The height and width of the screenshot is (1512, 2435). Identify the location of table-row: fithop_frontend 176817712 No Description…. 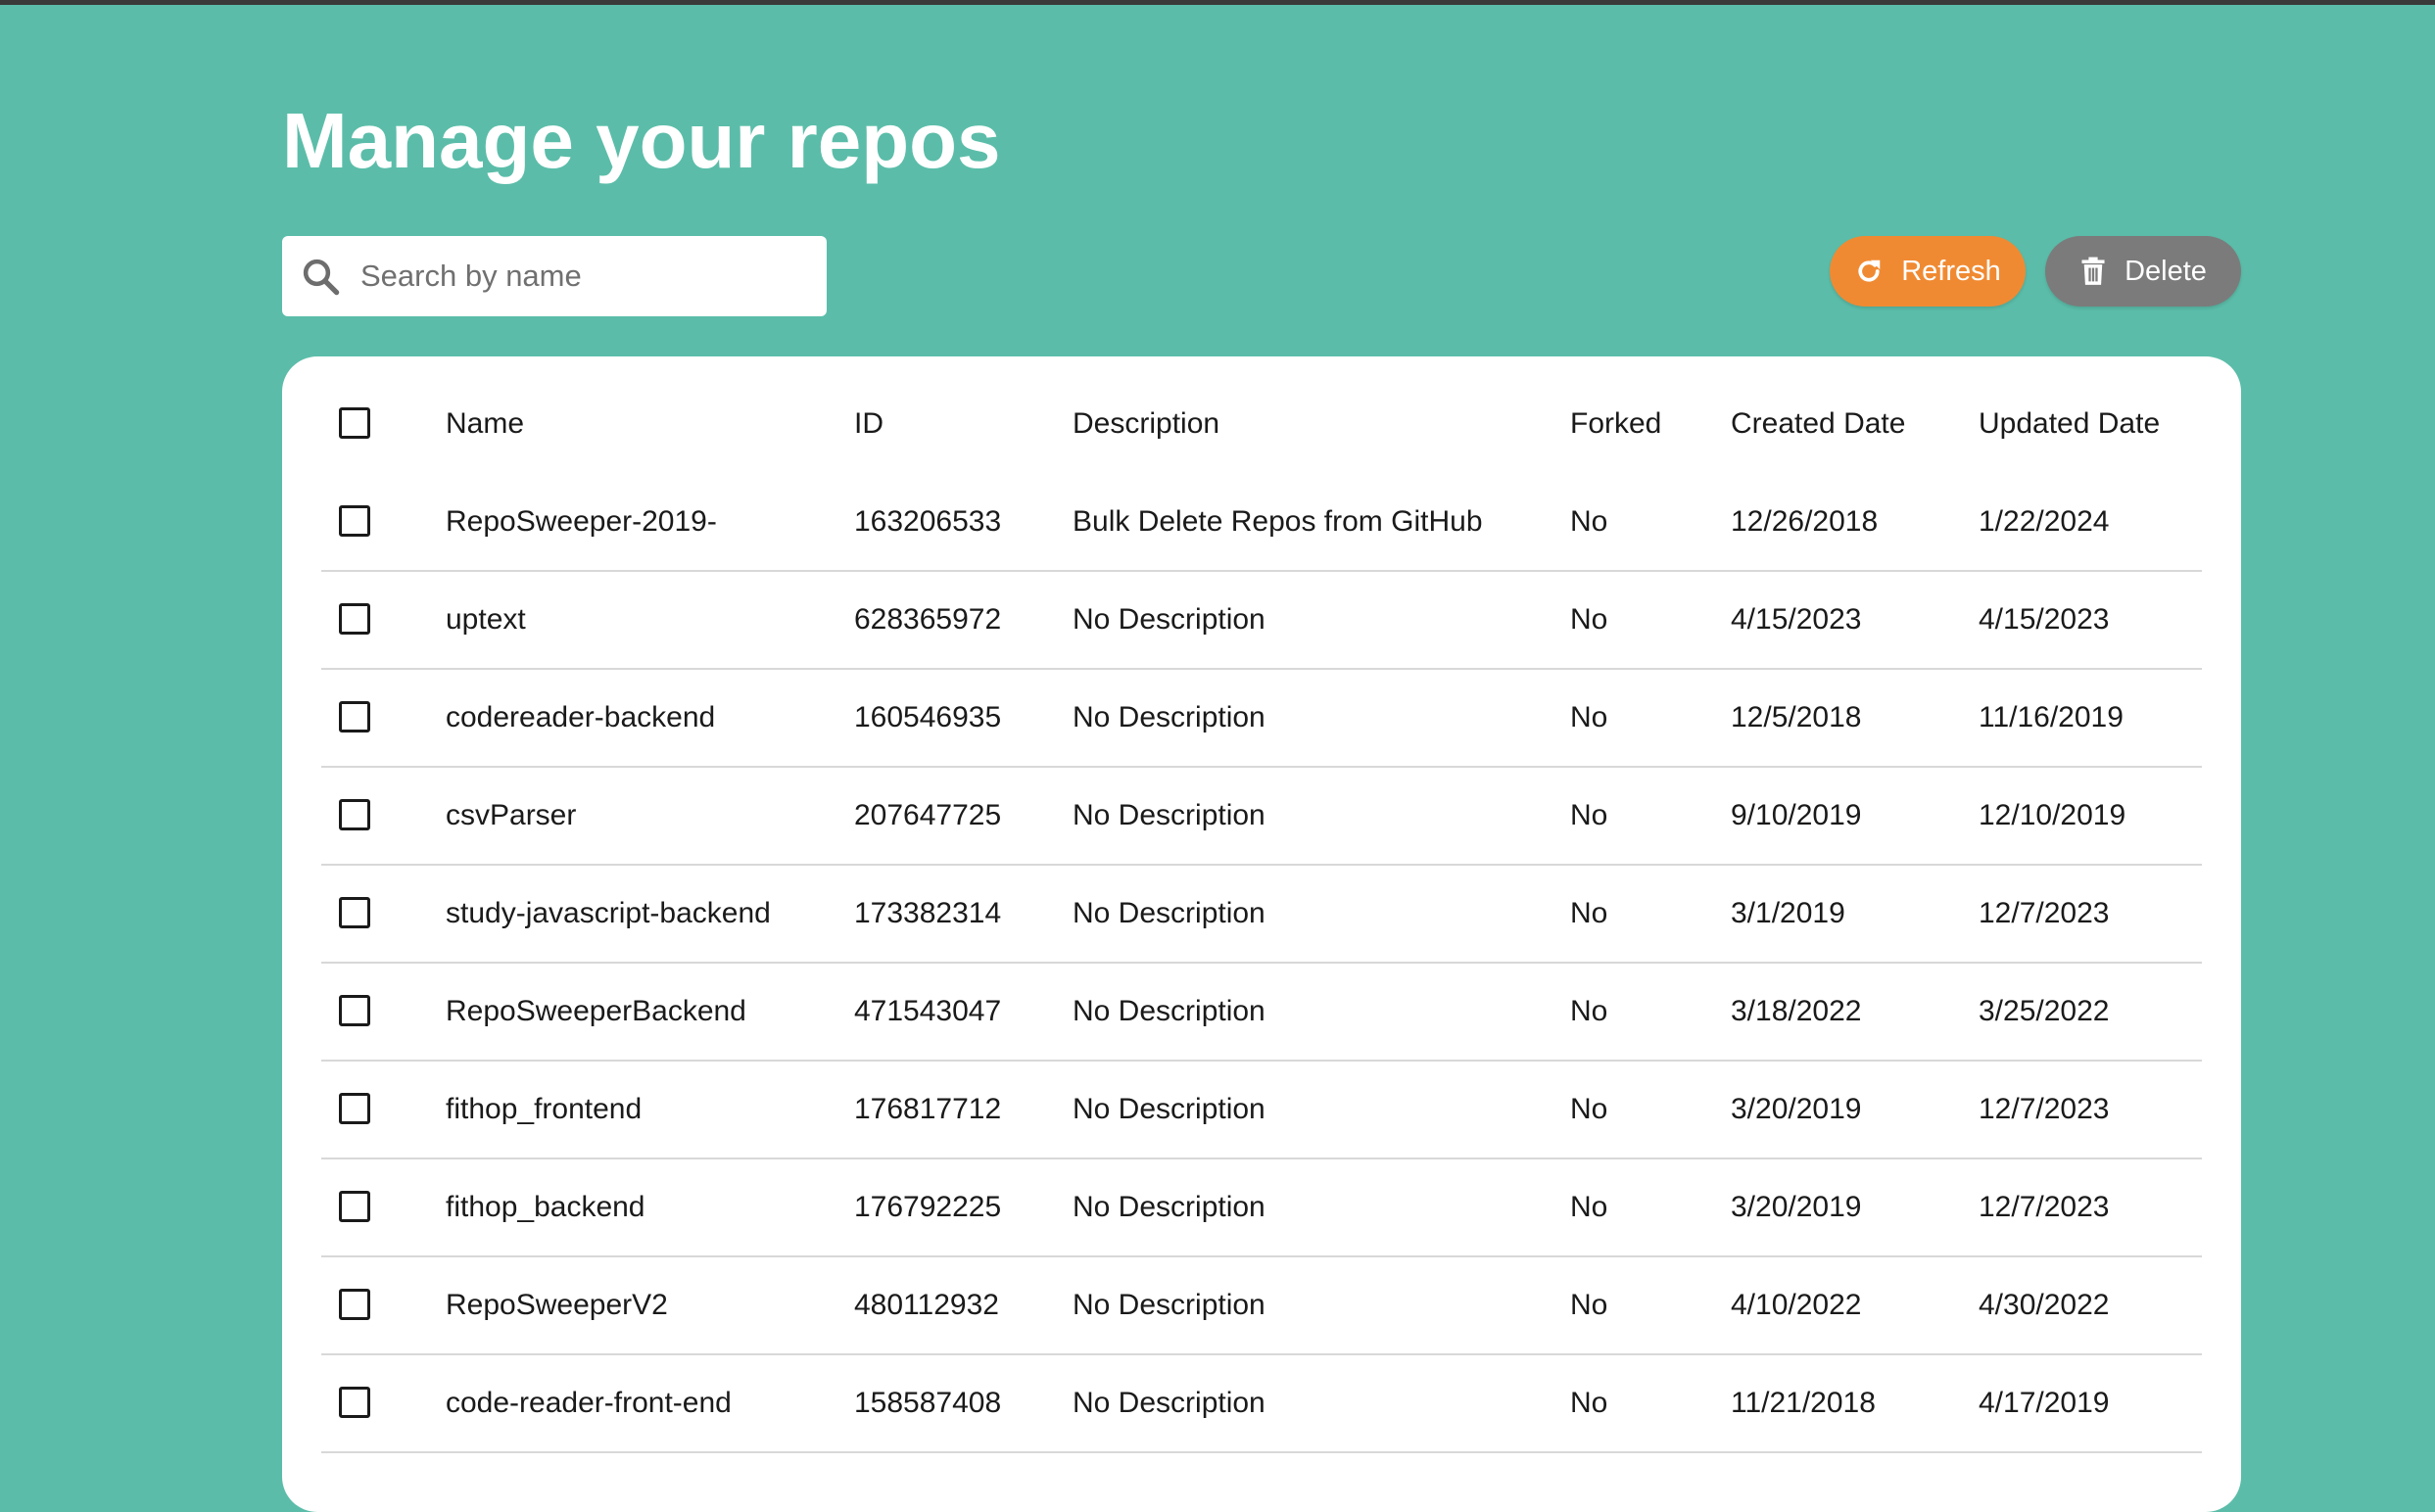
(1261, 1110).